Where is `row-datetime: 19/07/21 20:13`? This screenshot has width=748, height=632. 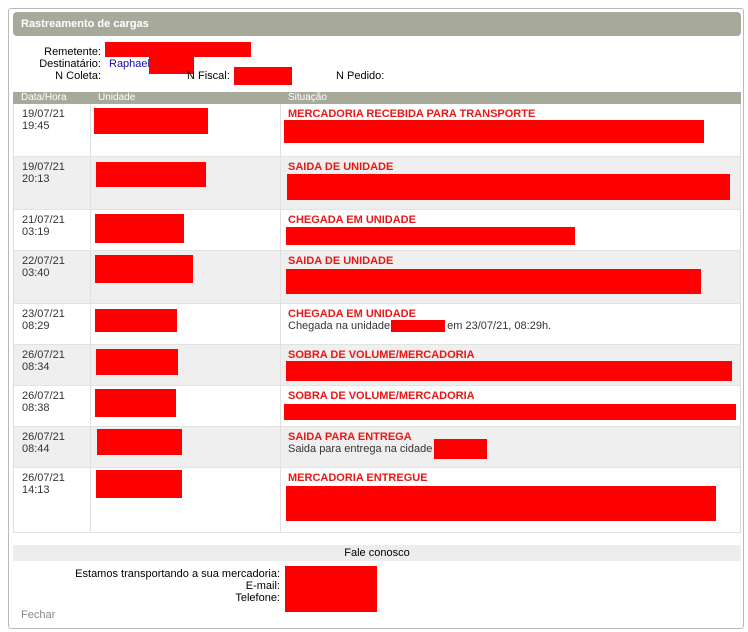
row-datetime: 19/07/21 20:13 is located at coordinates (43, 173).